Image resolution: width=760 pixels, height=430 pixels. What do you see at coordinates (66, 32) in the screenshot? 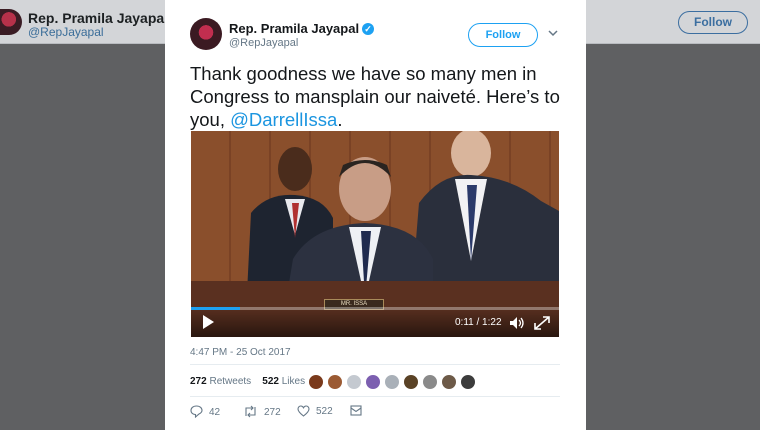
I see `profile-handle: @RepJayapal` at bounding box center [66, 32].